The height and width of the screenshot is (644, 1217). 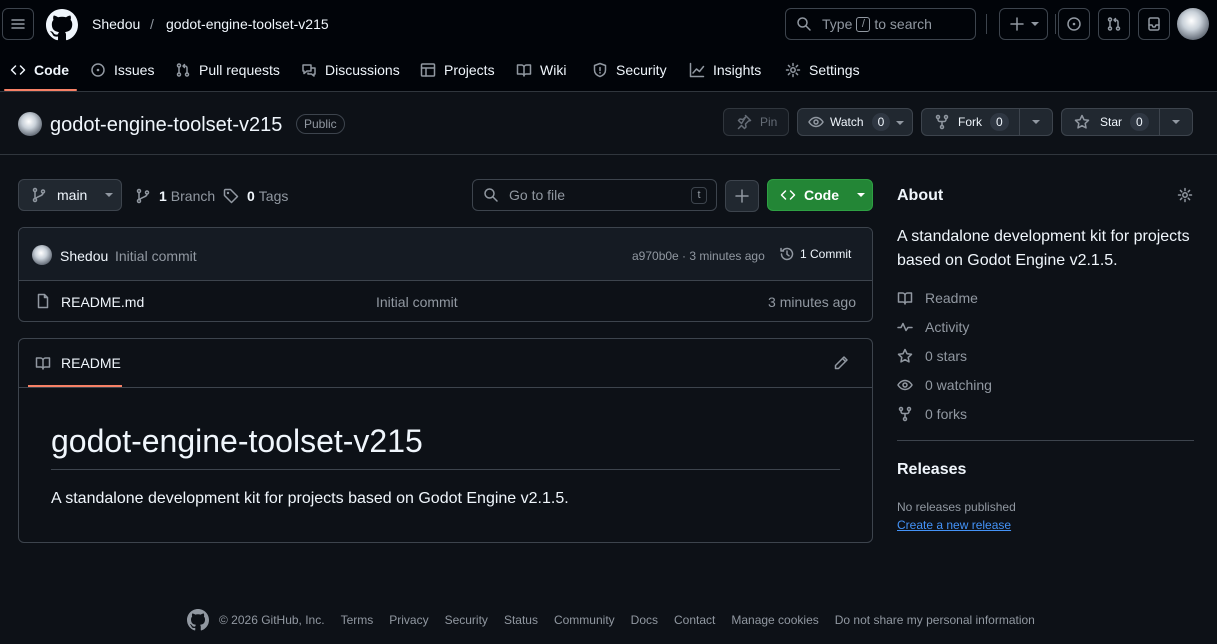 I want to click on commit-message: Initial commit, so click(x=156, y=256).